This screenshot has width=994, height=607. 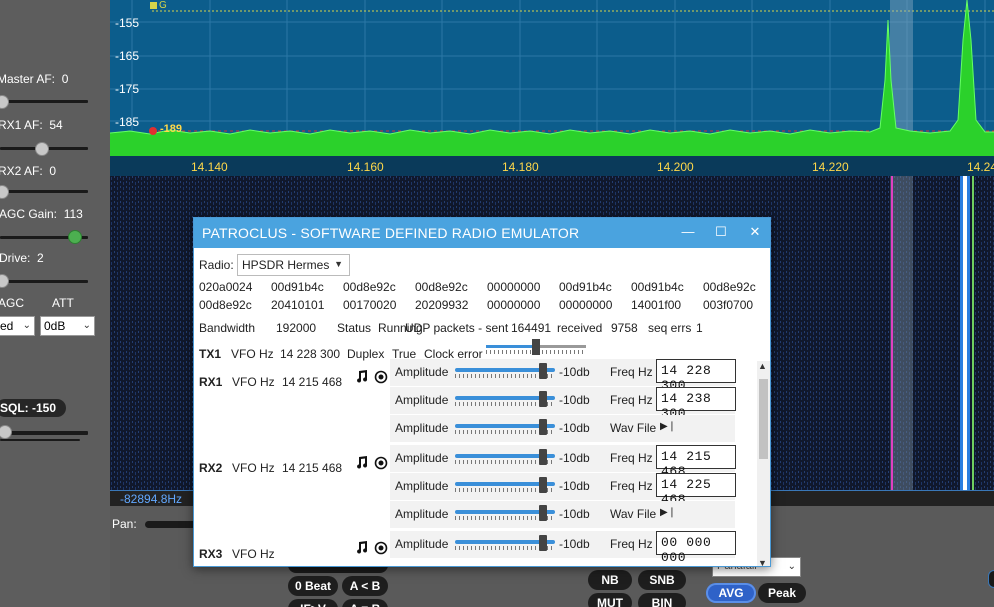 What do you see at coordinates (688, 233) in the screenshot?
I see `minimize-icon: —` at bounding box center [688, 233].